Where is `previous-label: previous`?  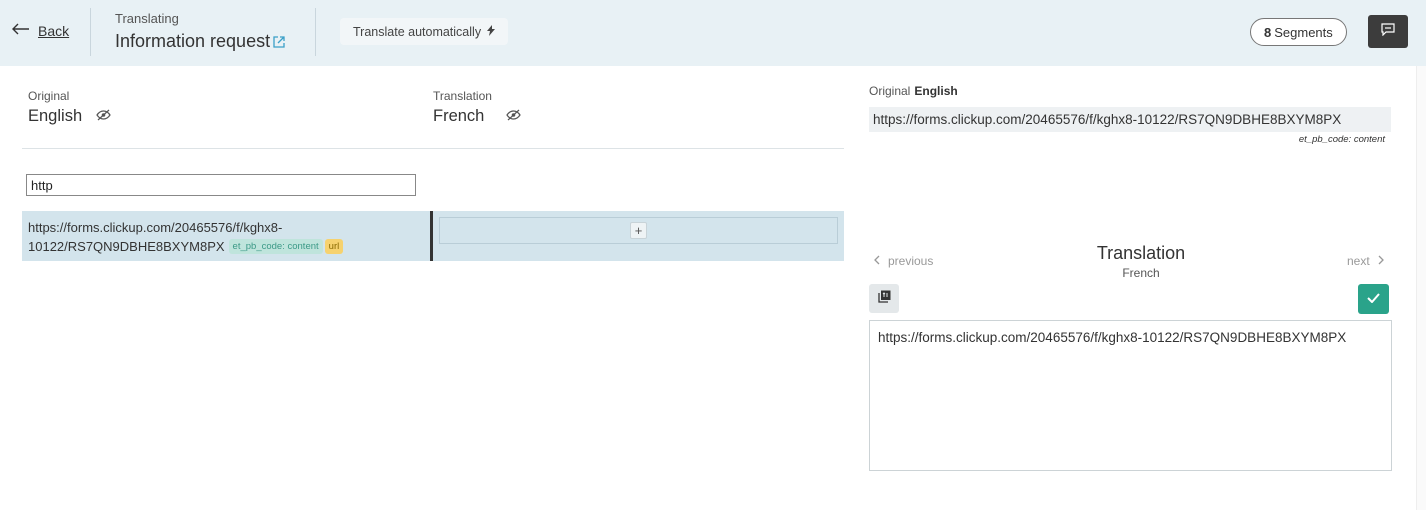
previous-label: previous is located at coordinates (911, 261).